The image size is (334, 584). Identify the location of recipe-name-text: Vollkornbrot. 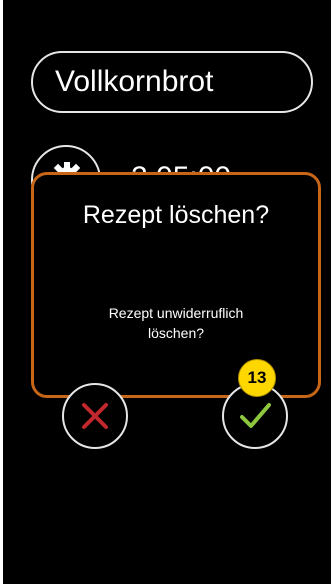
(134, 81).